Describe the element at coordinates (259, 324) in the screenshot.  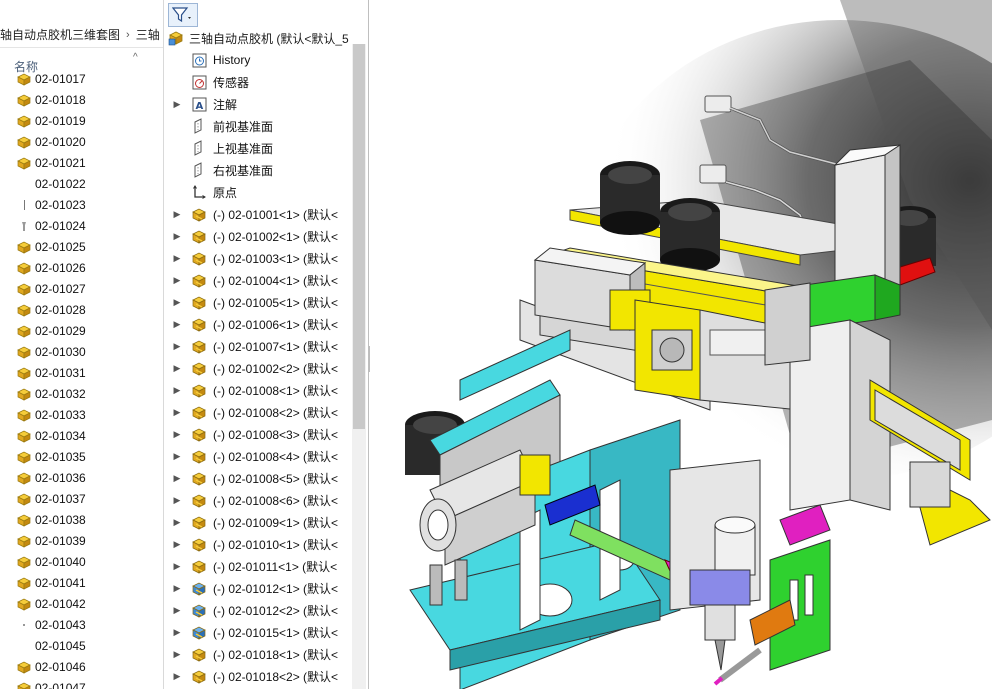
I see `tree-item: ▶ (-) 02-01006<1> (默认<` at that location.